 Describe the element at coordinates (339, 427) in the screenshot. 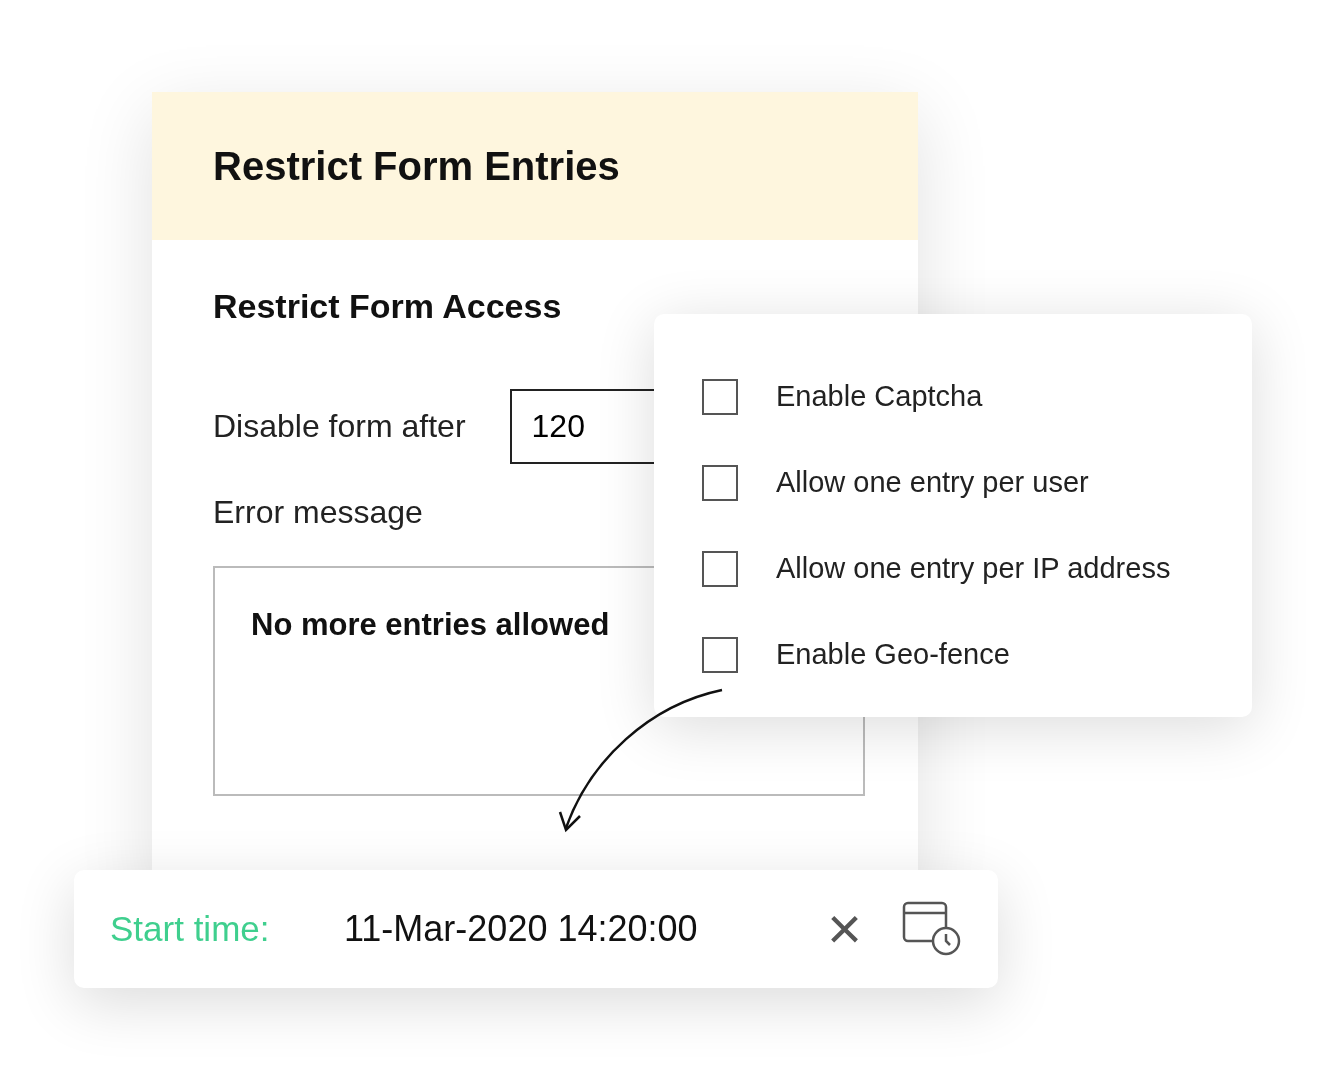

I see `field-label: Disable form after` at that location.